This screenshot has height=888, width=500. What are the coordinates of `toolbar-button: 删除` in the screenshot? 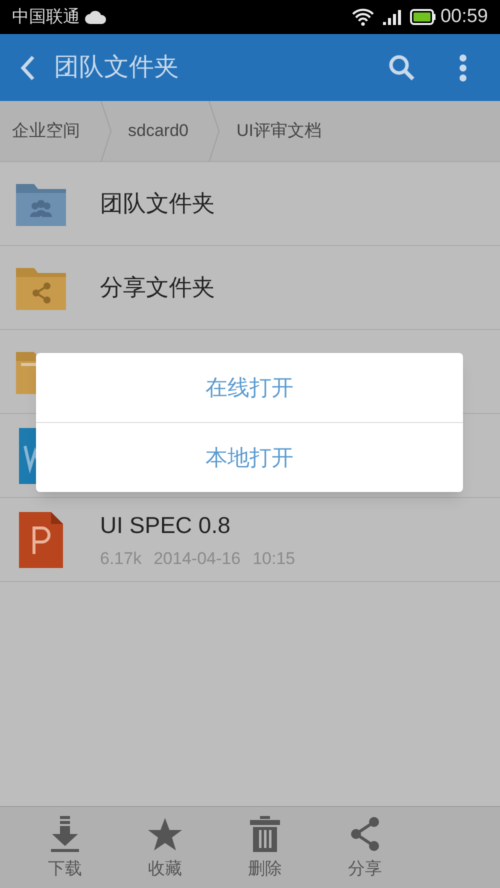 It's located at (265, 848).